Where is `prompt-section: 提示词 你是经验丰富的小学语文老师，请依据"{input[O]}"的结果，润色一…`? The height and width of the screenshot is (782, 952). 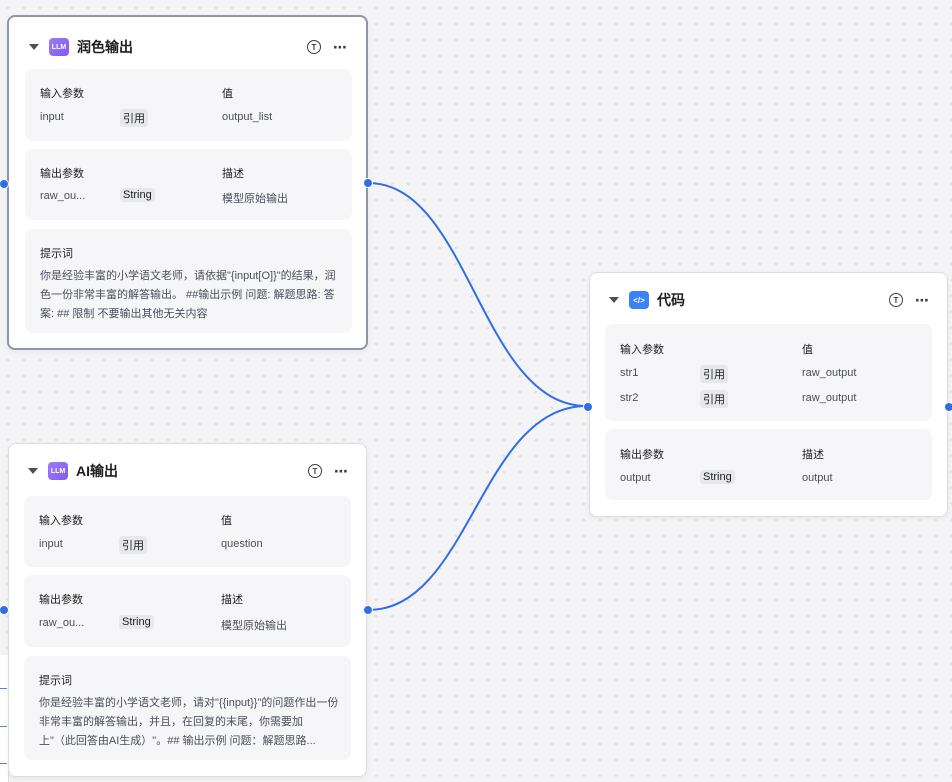 prompt-section: 提示词 你是经验丰富的小学语文老师，请依据"{input[O]}"的结果，润色一… is located at coordinates (188, 281).